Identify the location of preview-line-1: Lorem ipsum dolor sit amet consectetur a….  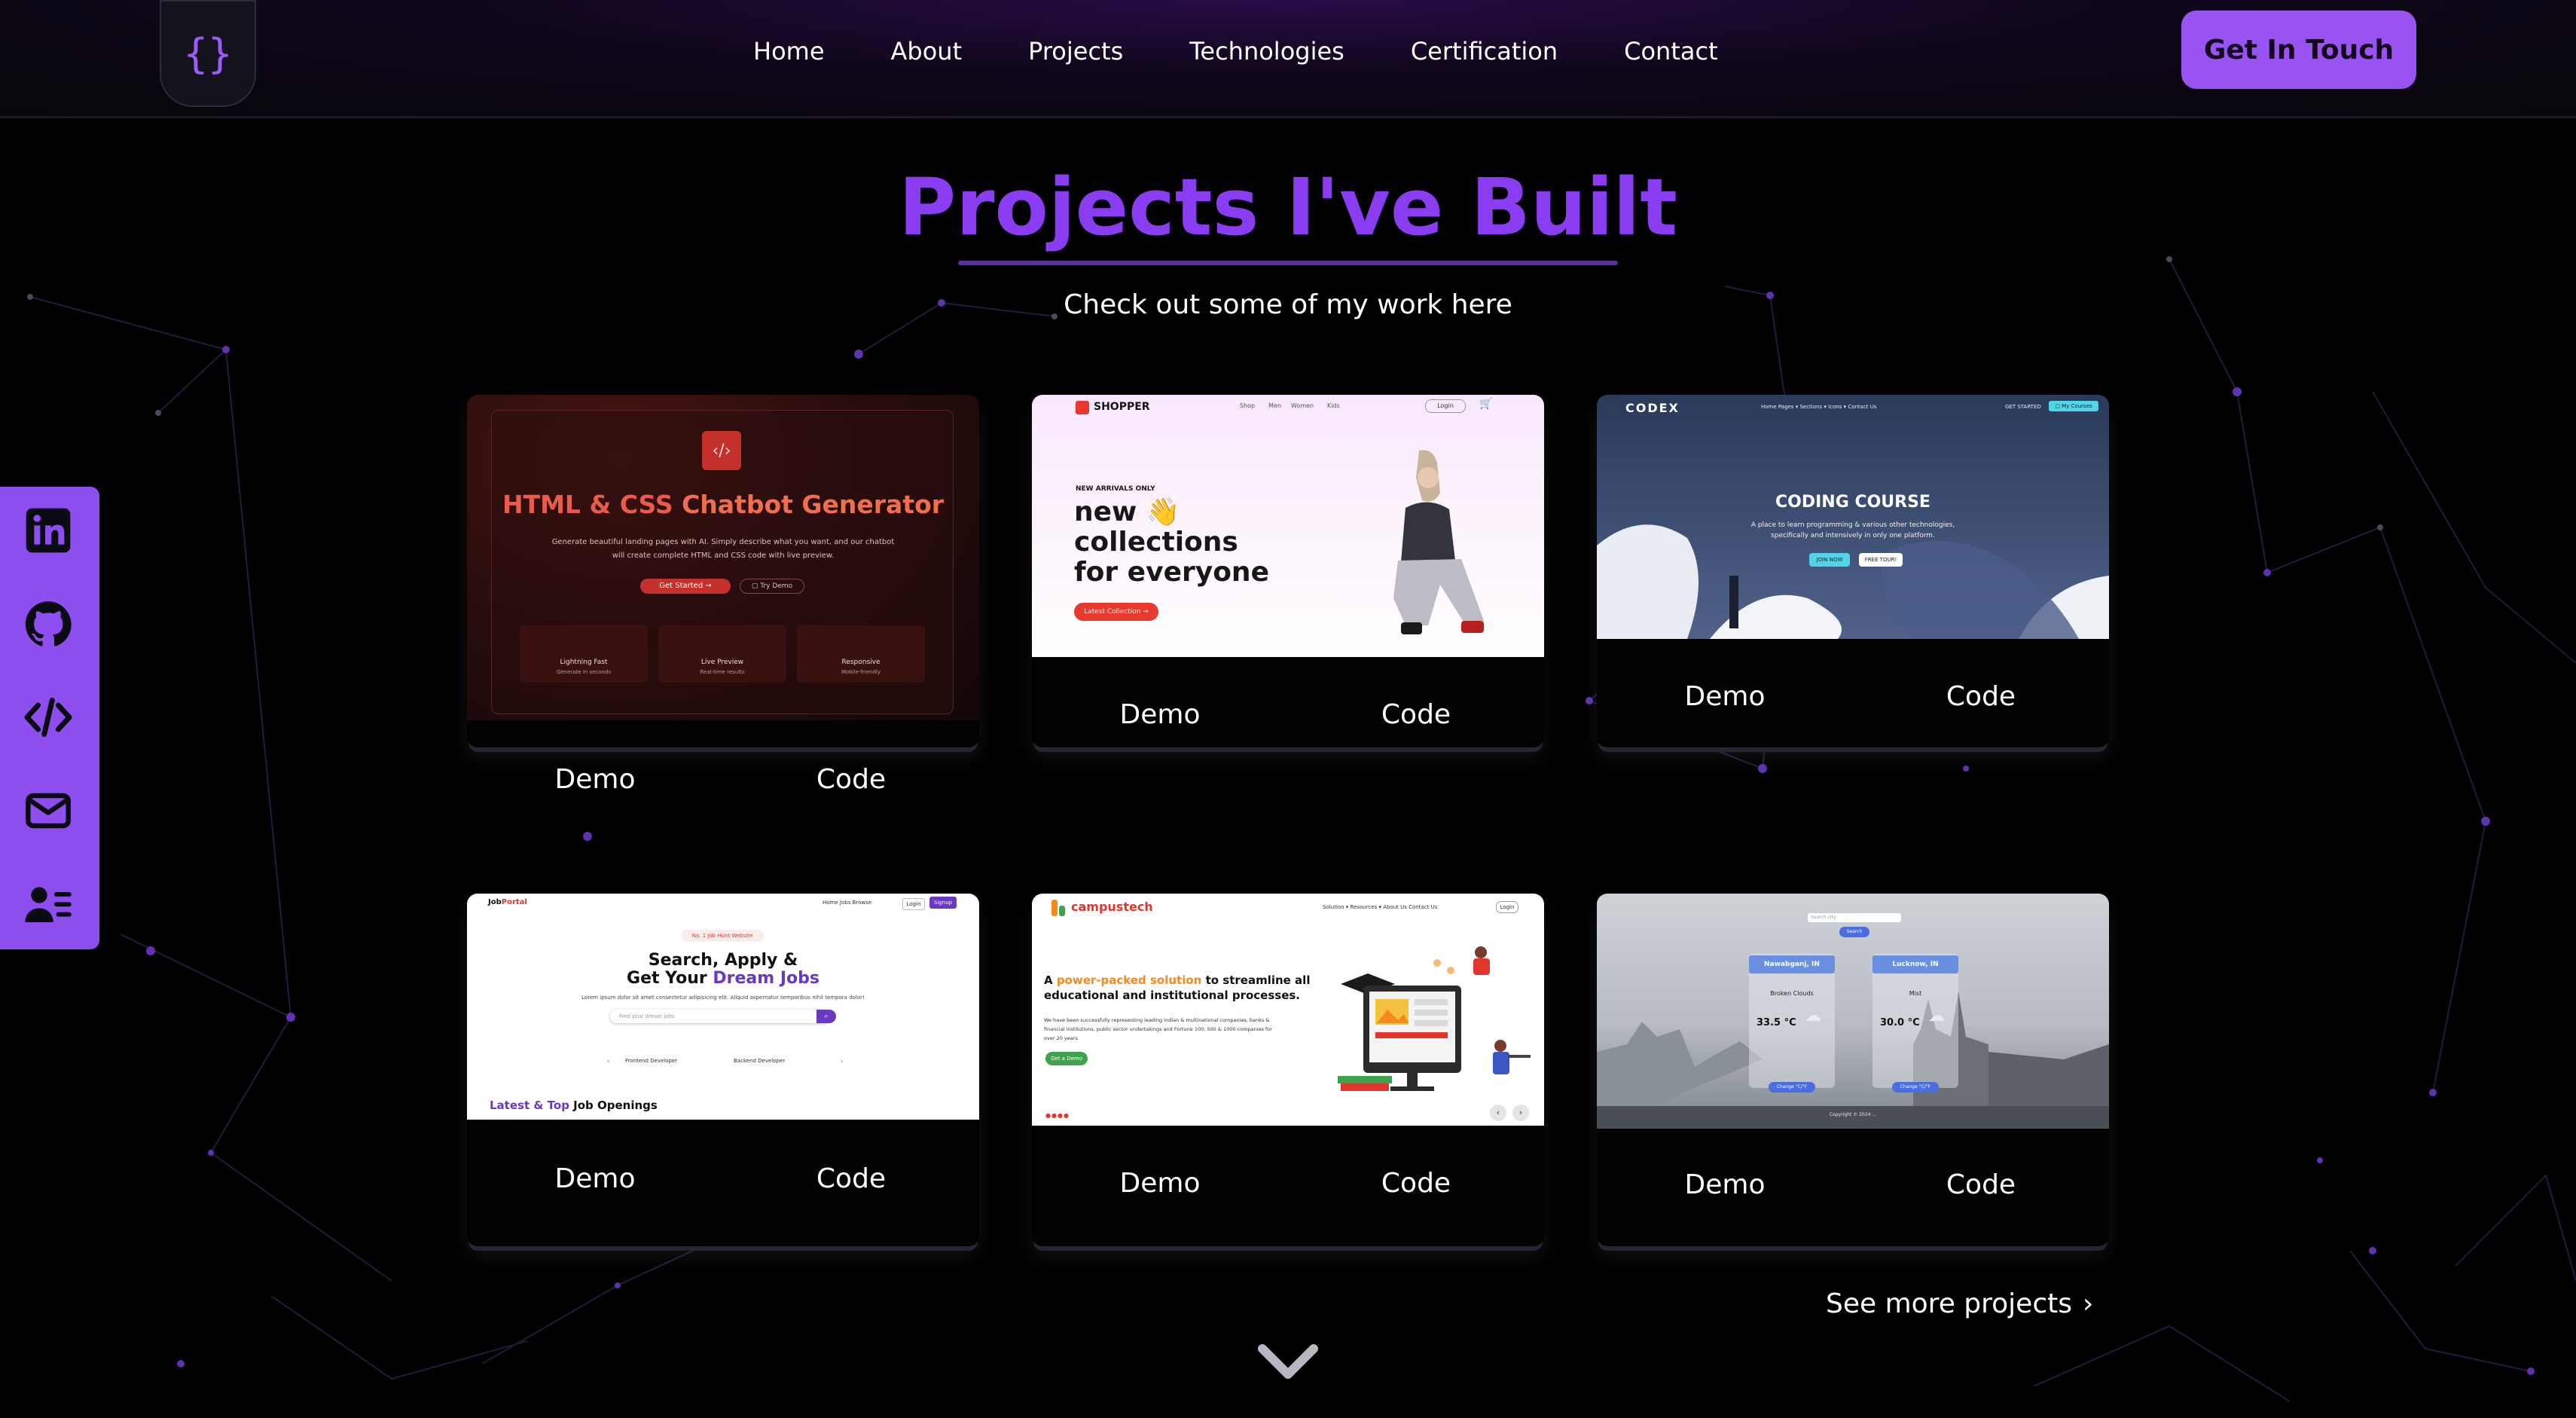
(723, 998).